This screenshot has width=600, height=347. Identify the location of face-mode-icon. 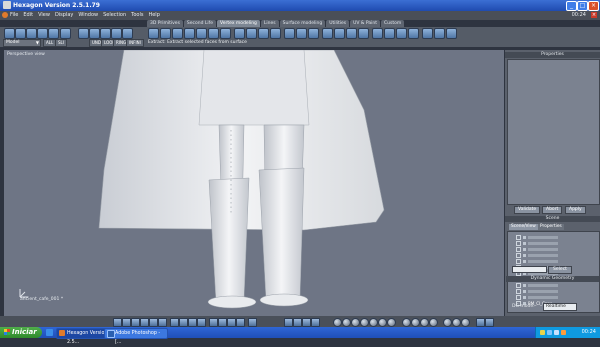
(105, 33).